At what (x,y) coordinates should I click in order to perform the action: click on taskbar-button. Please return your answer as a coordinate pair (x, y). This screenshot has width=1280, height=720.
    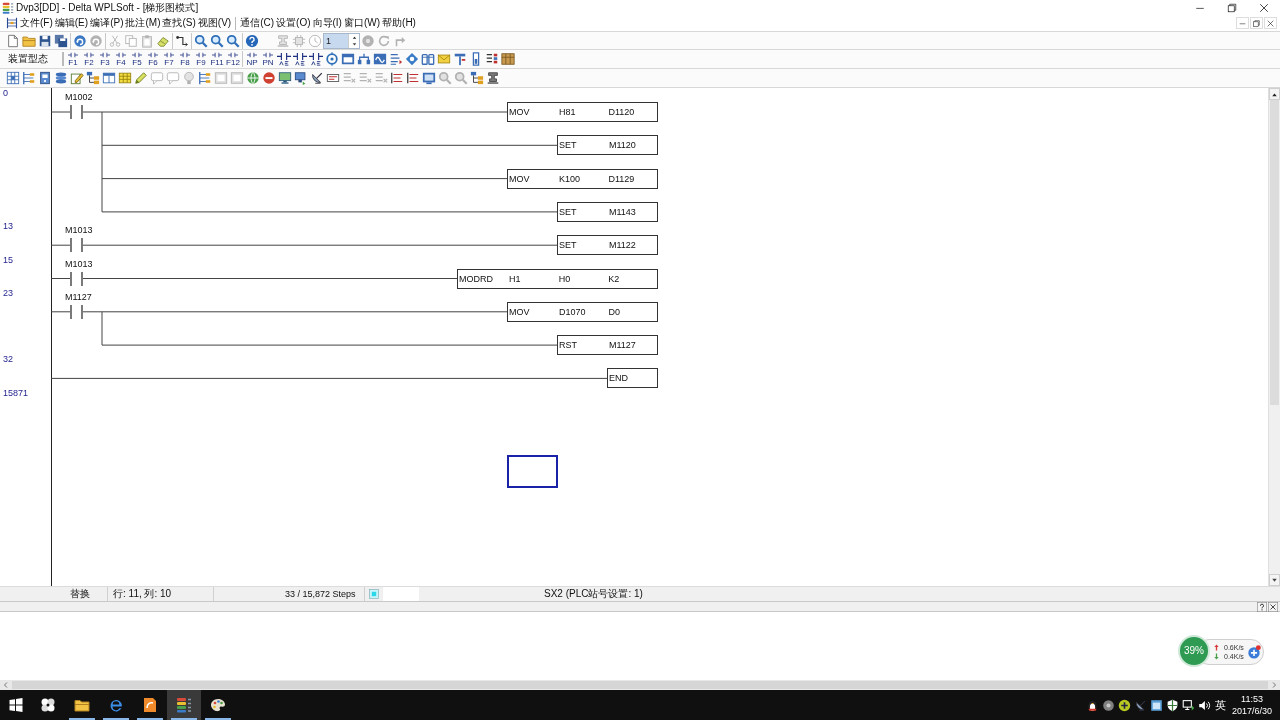
    Looking at the image, I should click on (184, 705).